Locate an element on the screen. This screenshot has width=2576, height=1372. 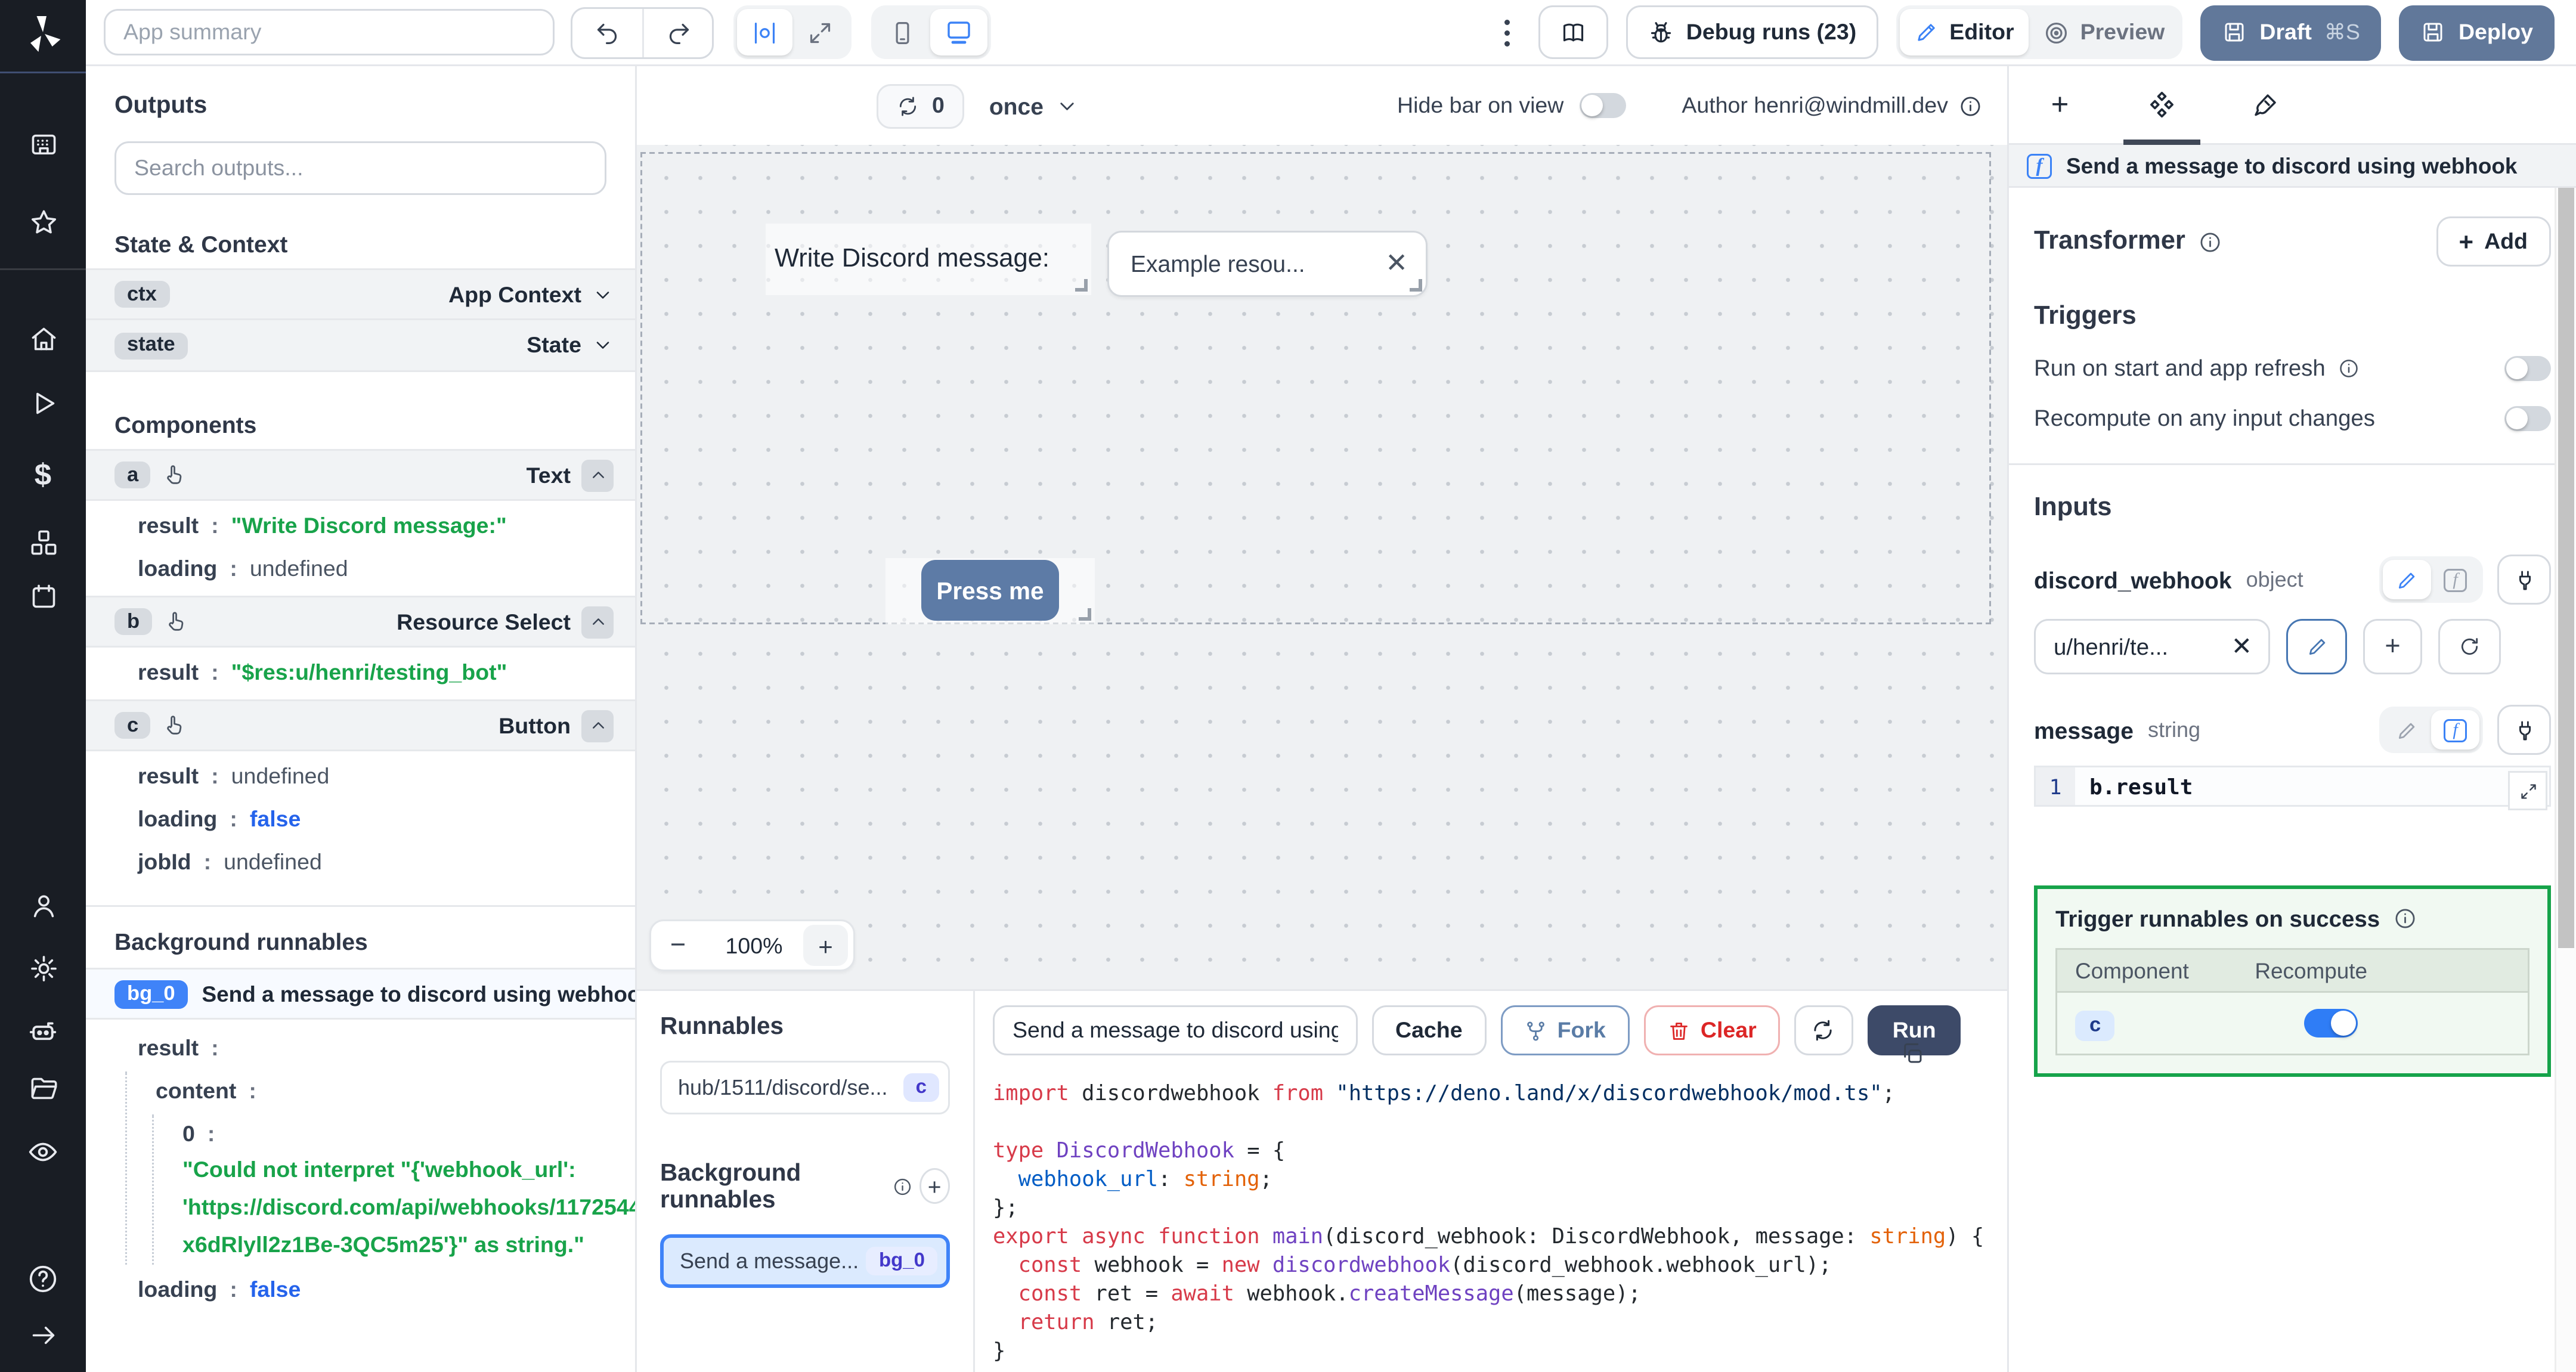
components-title: Components is located at coordinates (185, 424).